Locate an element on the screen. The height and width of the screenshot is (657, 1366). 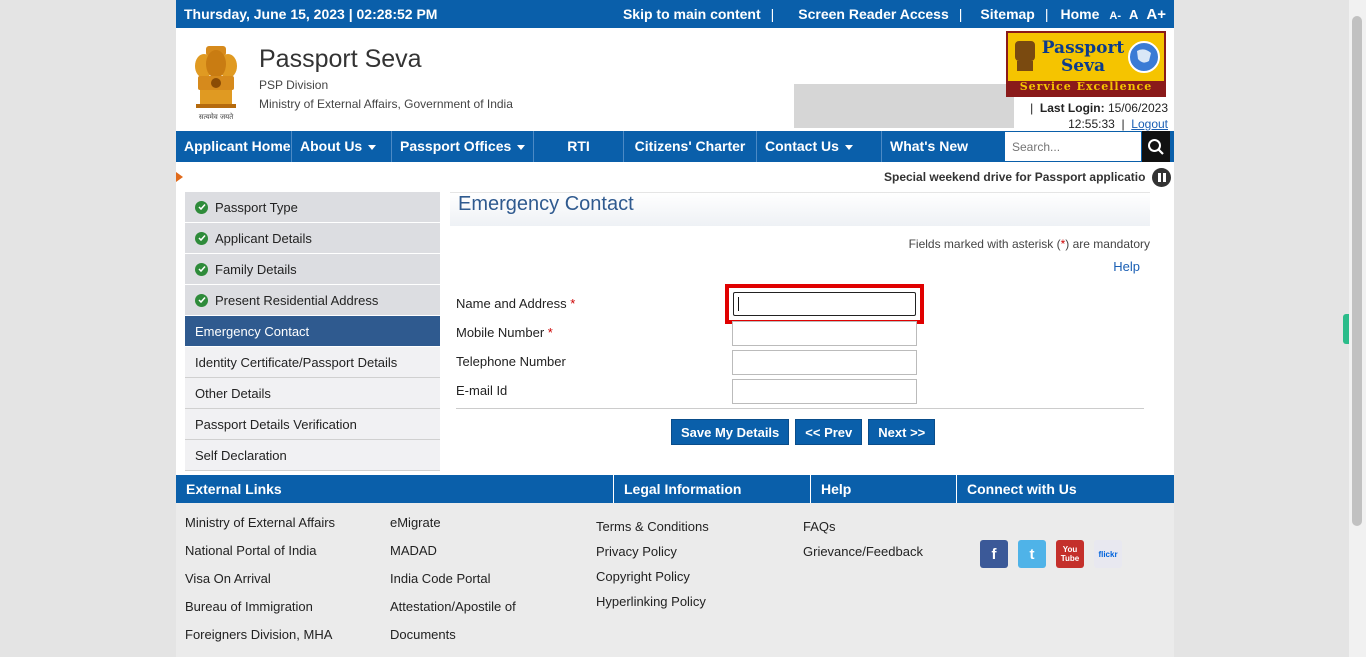
logo-text: Passport Seva is located at coordinates (1083, 57).